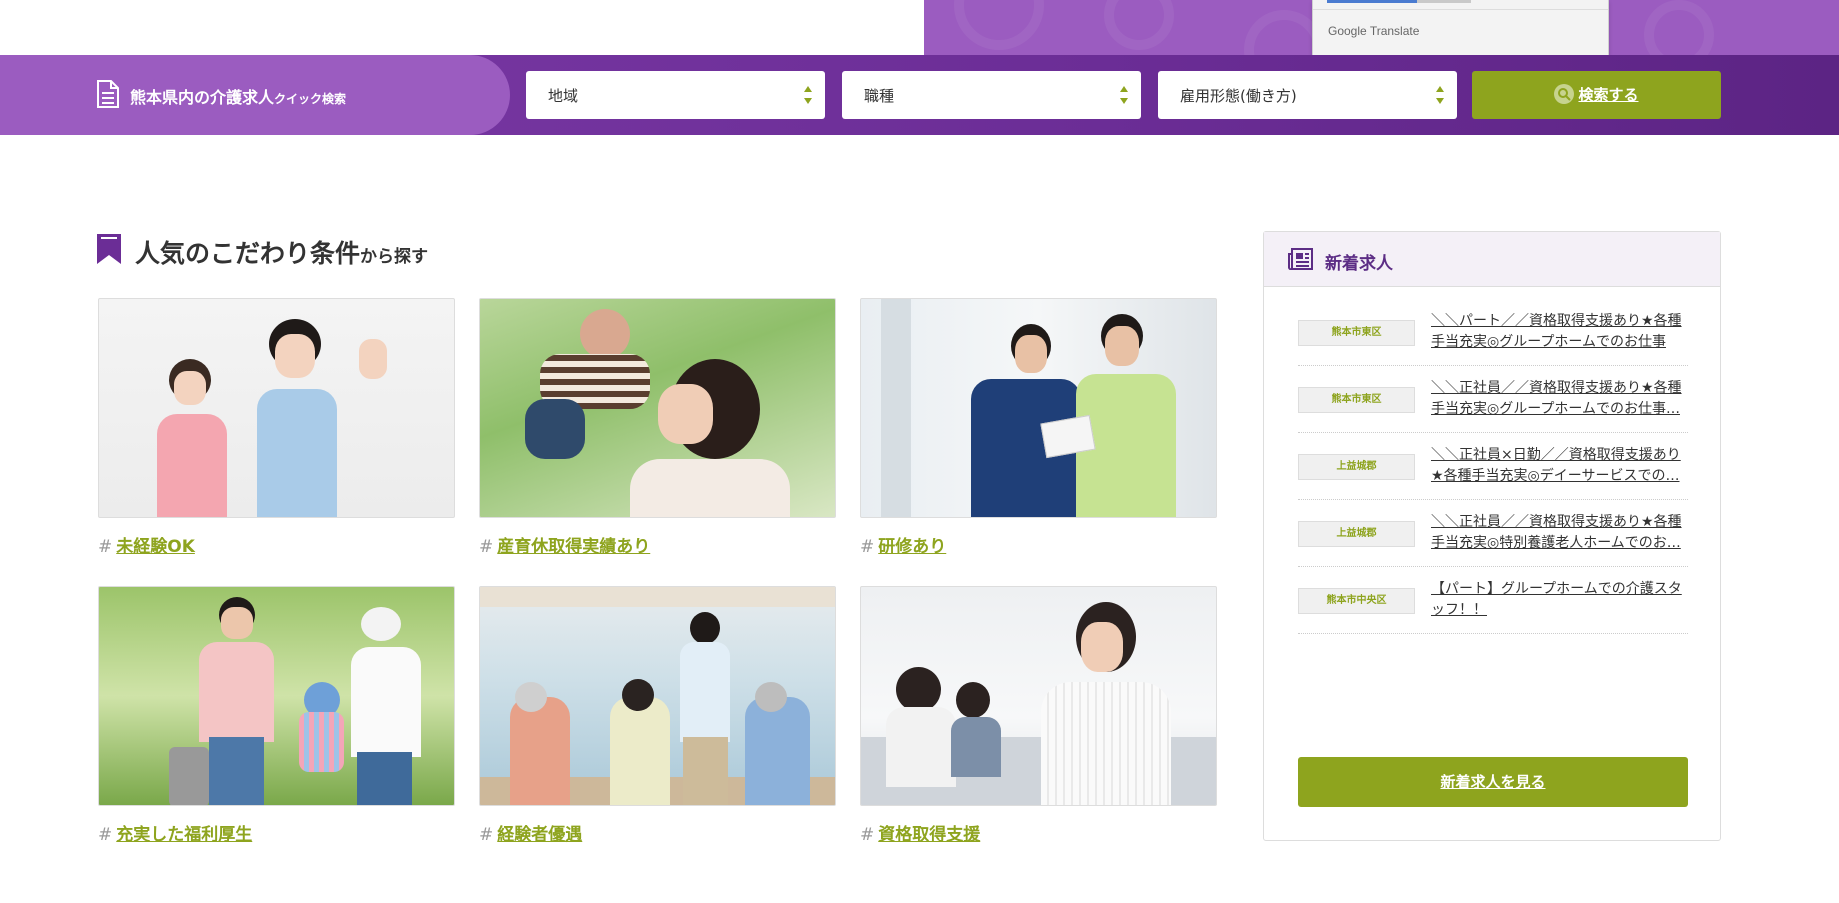 Image resolution: width=1839 pixels, height=903 pixels. What do you see at coordinates (108, 94) in the screenshot?
I see `document-icon` at bounding box center [108, 94].